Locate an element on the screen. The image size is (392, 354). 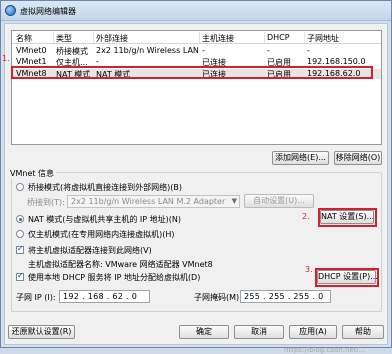
cell-external: - is located at coordinates (97, 61).